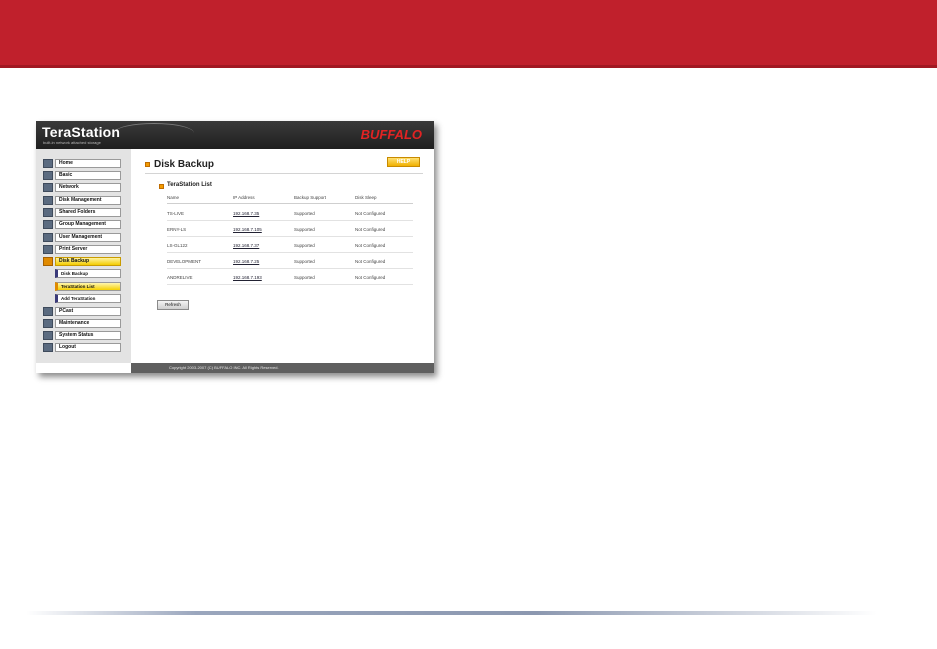 This screenshot has width=937, height=649. I want to click on top-banner, so click(468, 34).